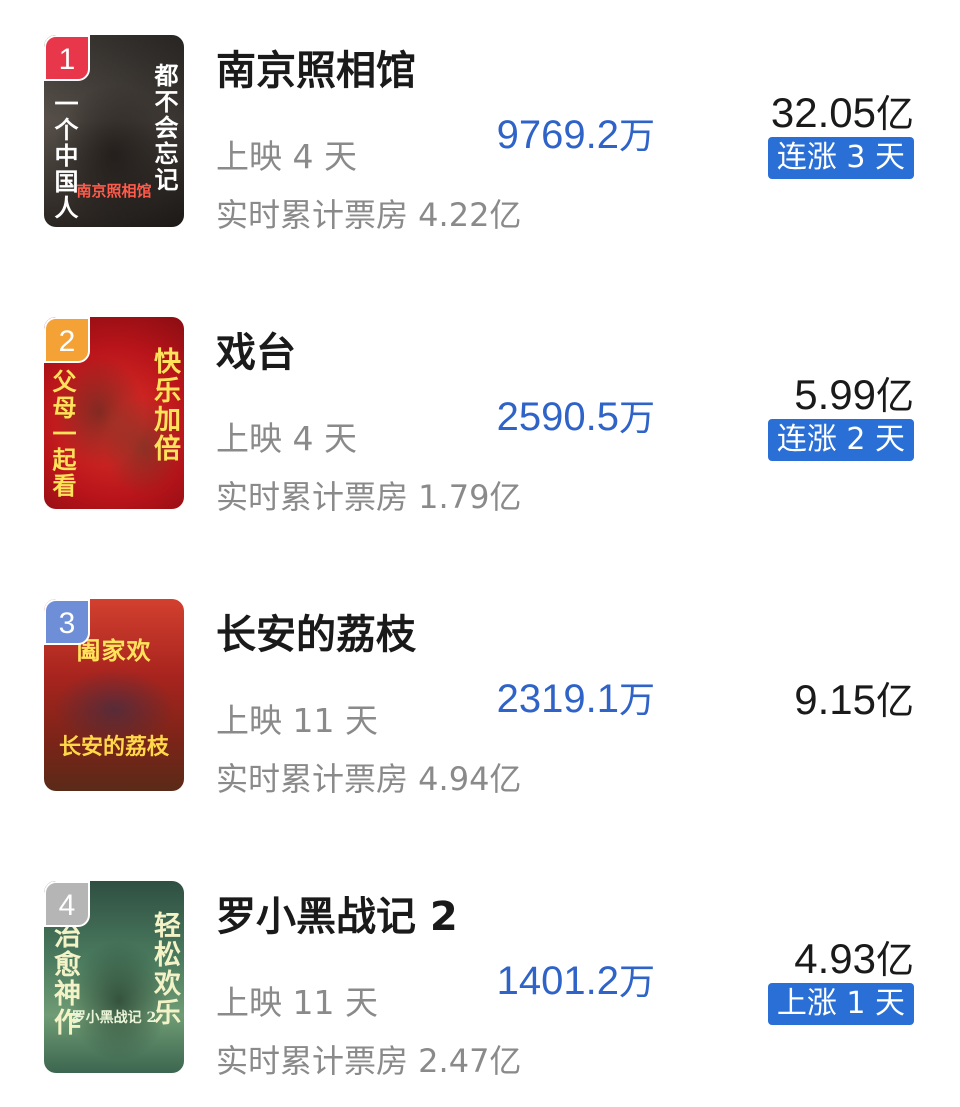  I want to click on poster-logo: 南京照相馆, so click(114, 191).